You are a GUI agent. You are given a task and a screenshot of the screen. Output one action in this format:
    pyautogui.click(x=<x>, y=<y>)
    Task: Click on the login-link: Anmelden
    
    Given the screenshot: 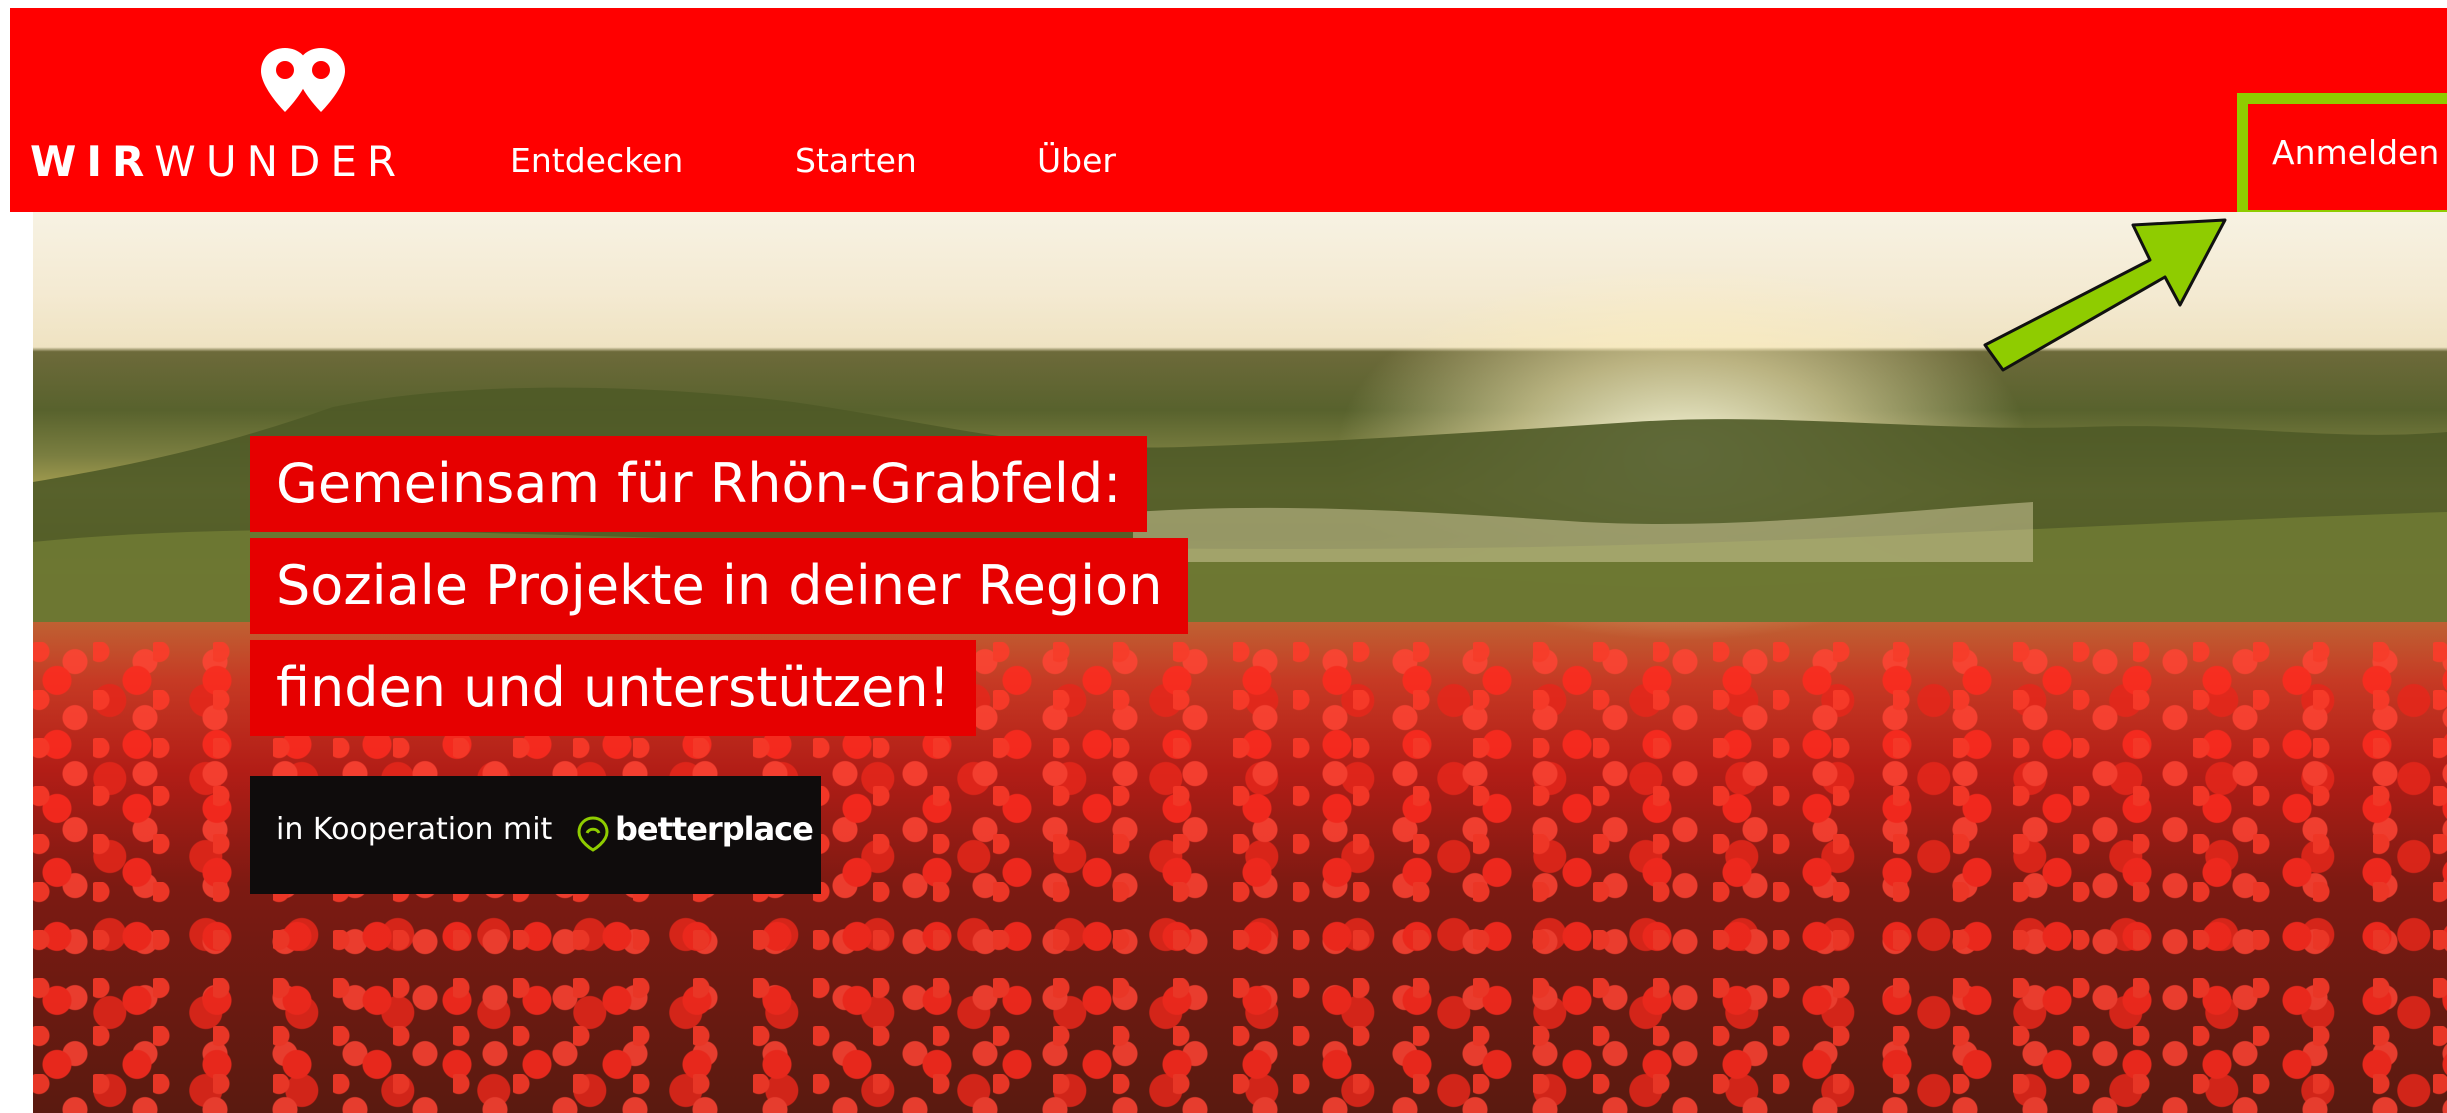 What is the action you would take?
    pyautogui.click(x=2355, y=152)
    